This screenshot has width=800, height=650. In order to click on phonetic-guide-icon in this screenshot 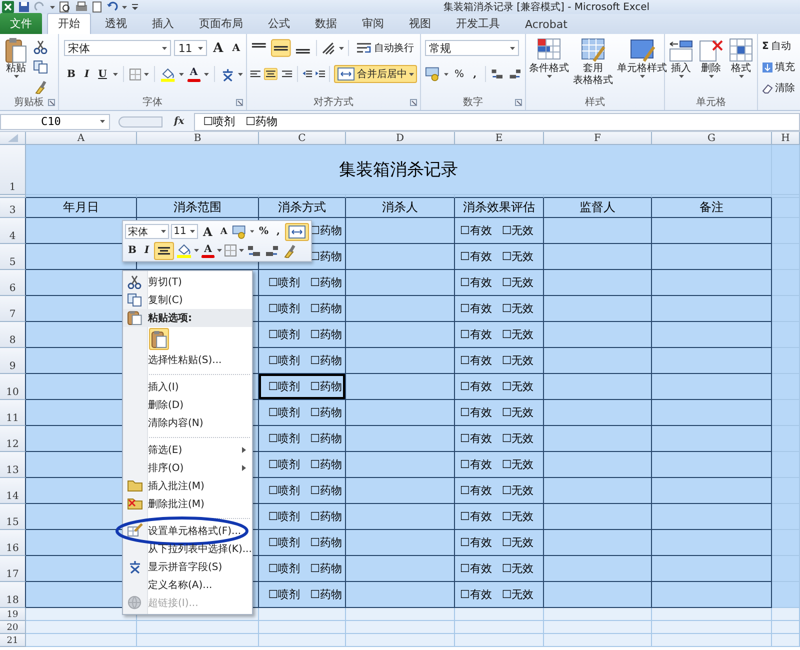, I will do `click(135, 566)`.